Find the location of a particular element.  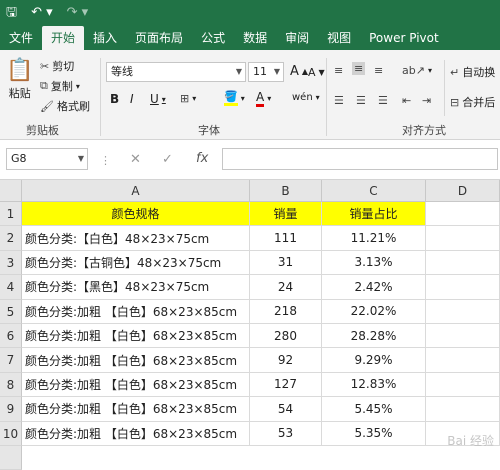

align-top-button: ≡ is located at coordinates (338, 70).